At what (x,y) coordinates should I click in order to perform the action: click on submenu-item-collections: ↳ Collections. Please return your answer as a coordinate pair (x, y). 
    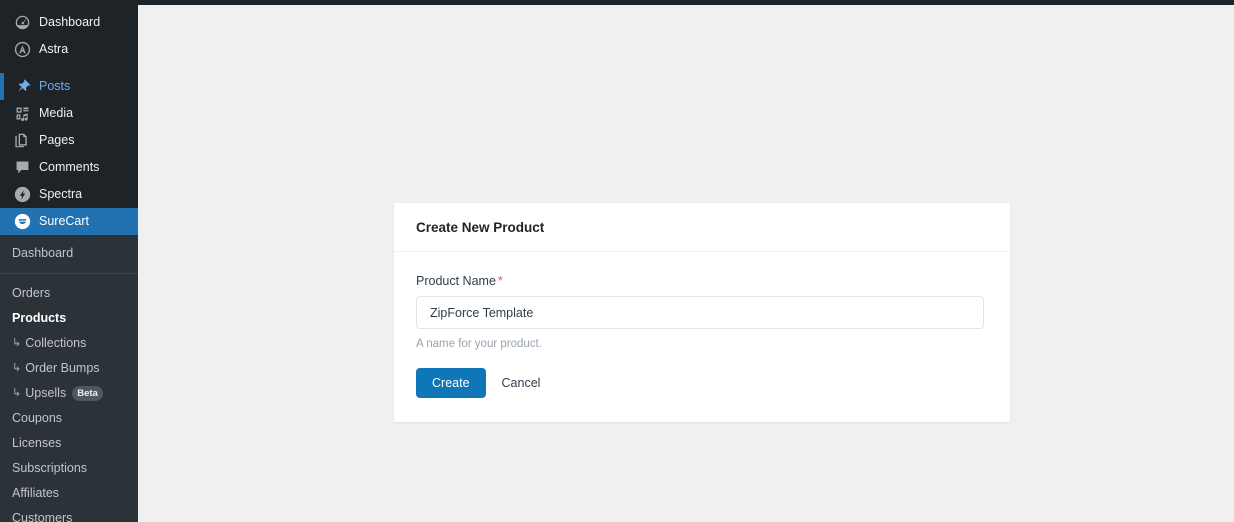
    Looking at the image, I should click on (69, 343).